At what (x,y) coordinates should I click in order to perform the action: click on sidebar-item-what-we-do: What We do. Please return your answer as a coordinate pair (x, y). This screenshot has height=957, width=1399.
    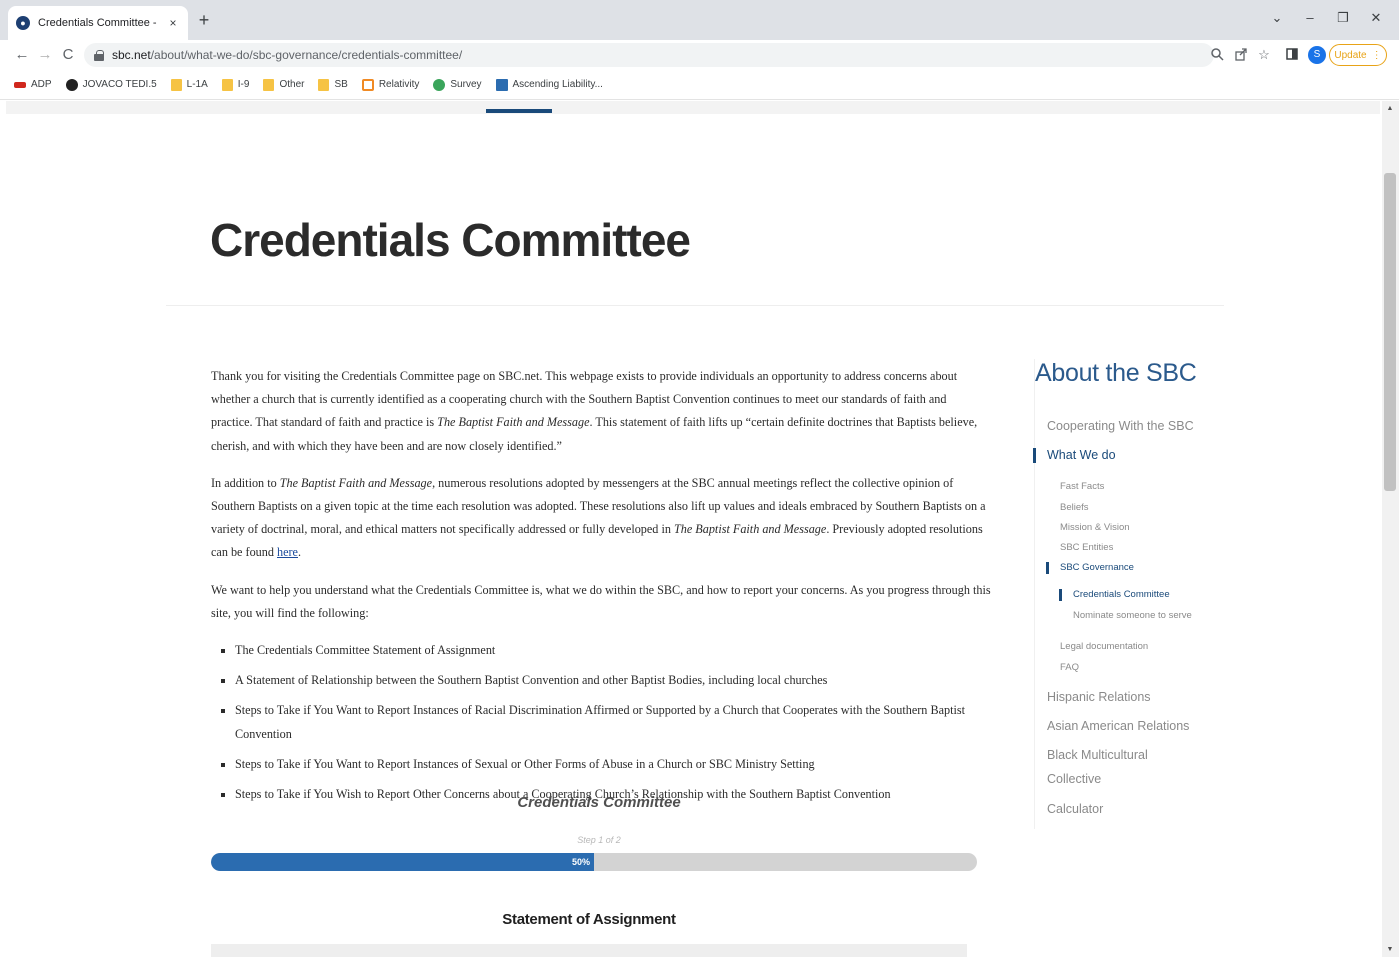
    Looking at the image, I should click on (1081, 455).